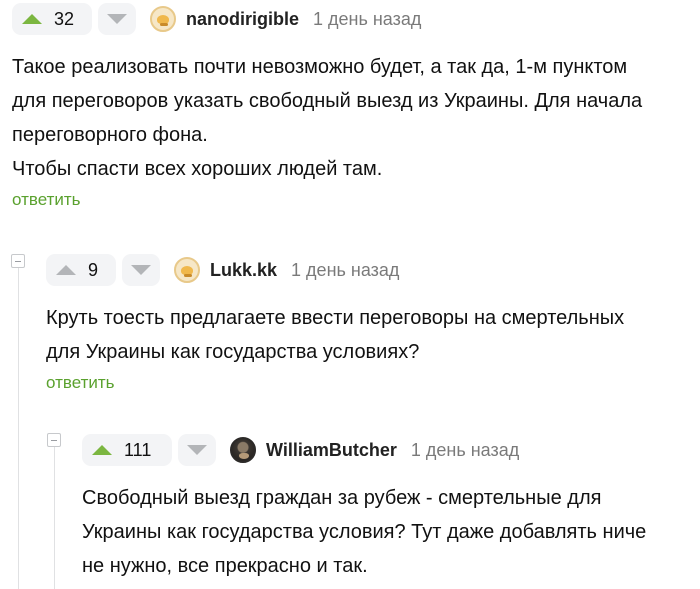 The width and height of the screenshot is (700, 589). I want to click on comment-line: не нужно, все прекрасно и так., so click(225, 566).